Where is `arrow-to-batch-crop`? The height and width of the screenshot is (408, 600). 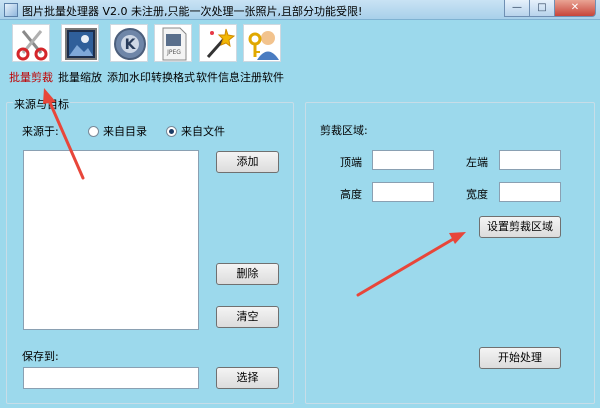 arrow-to-batch-crop is located at coordinates (64, 134).